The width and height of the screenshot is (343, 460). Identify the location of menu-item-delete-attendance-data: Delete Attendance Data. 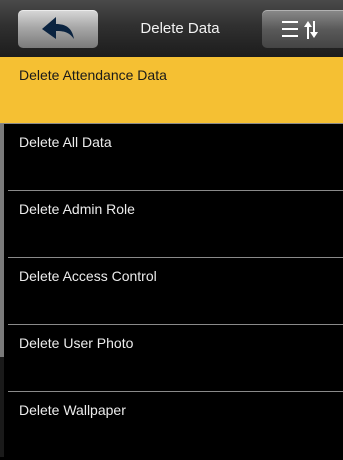
(171, 90).